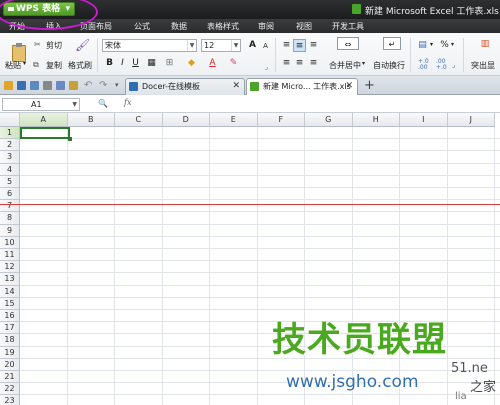 This screenshot has height=405, width=500. I want to click on undo-icon: ↶, so click(88, 85).